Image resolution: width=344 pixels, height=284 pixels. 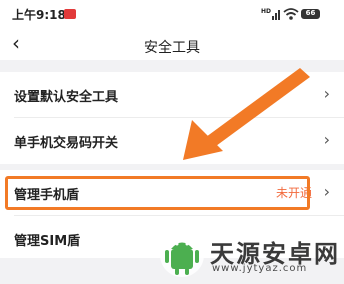 What do you see at coordinates (260, 268) in the screenshot?
I see `watermark-url: www.jytyaz.com` at bounding box center [260, 268].